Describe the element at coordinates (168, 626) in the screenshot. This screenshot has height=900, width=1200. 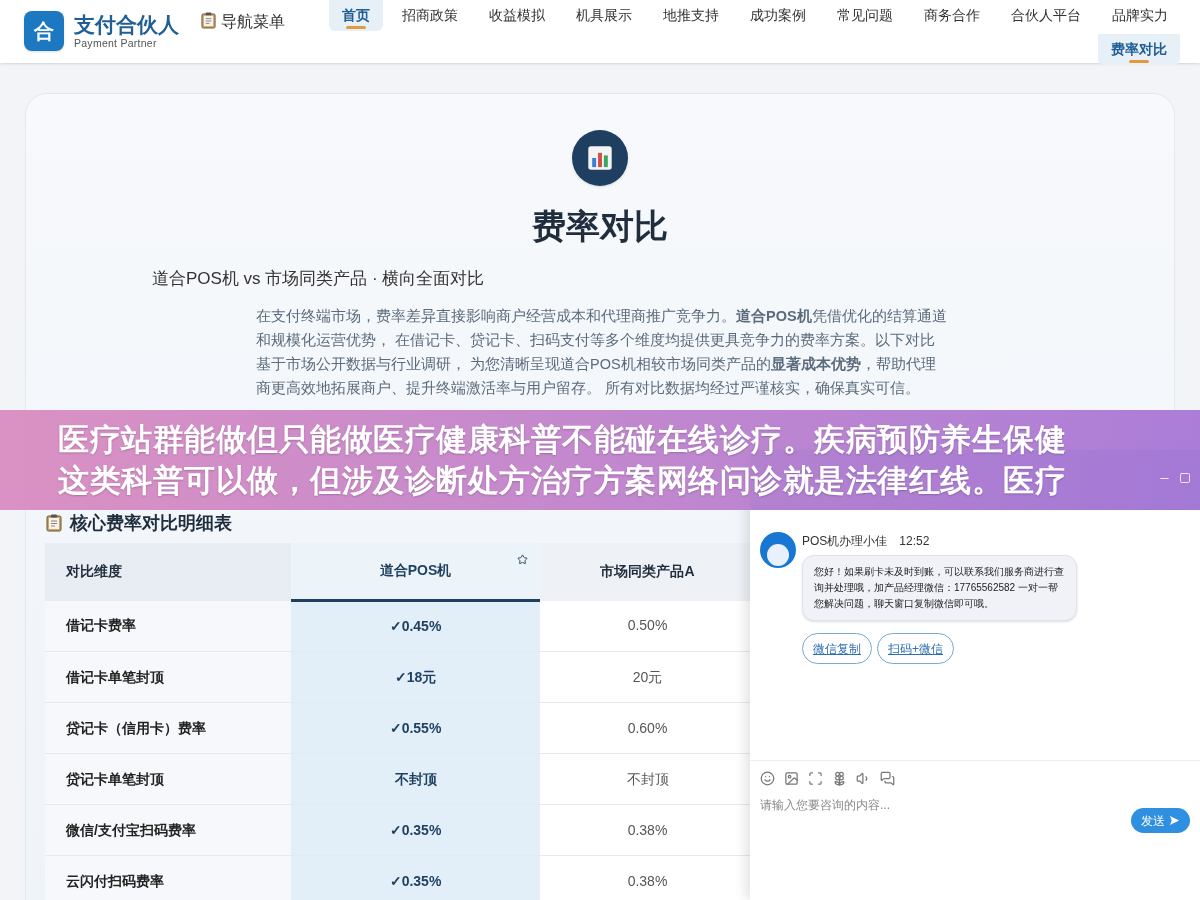
I see `table-cell: 借记卡费率` at that location.